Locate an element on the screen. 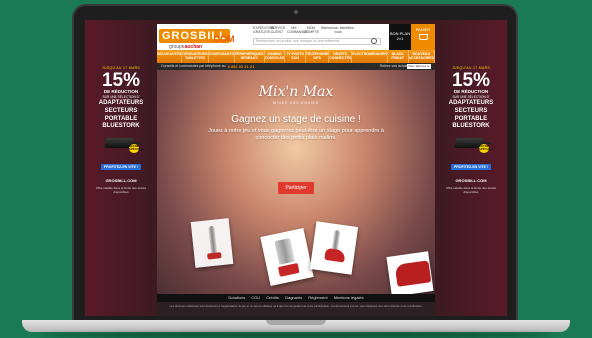 This screenshot has width=592, height=338. footer-link-winners: Gagnants is located at coordinates (293, 298).